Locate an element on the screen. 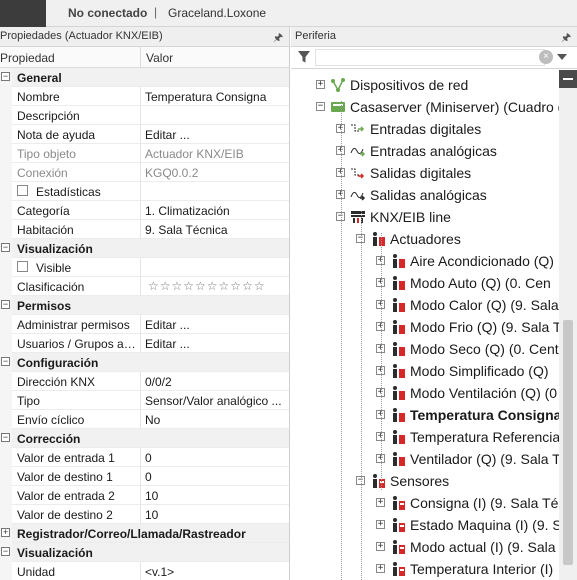 Image resolution: width=577 pixels, height=580 pixels. scrollbar-thumb is located at coordinates (568, 442).